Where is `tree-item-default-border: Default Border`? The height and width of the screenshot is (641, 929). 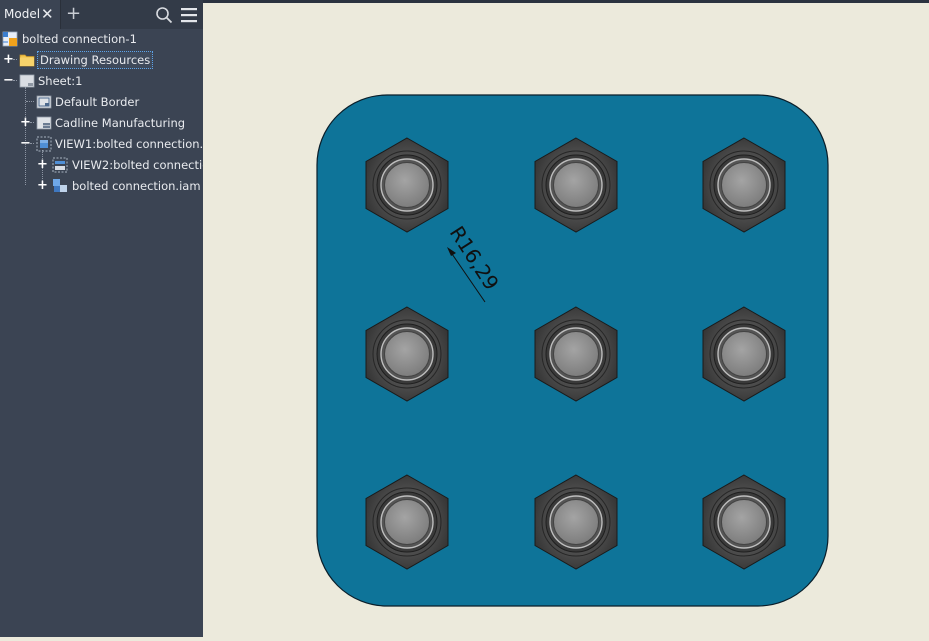
tree-item-default-border: Default Border is located at coordinates (69, 102).